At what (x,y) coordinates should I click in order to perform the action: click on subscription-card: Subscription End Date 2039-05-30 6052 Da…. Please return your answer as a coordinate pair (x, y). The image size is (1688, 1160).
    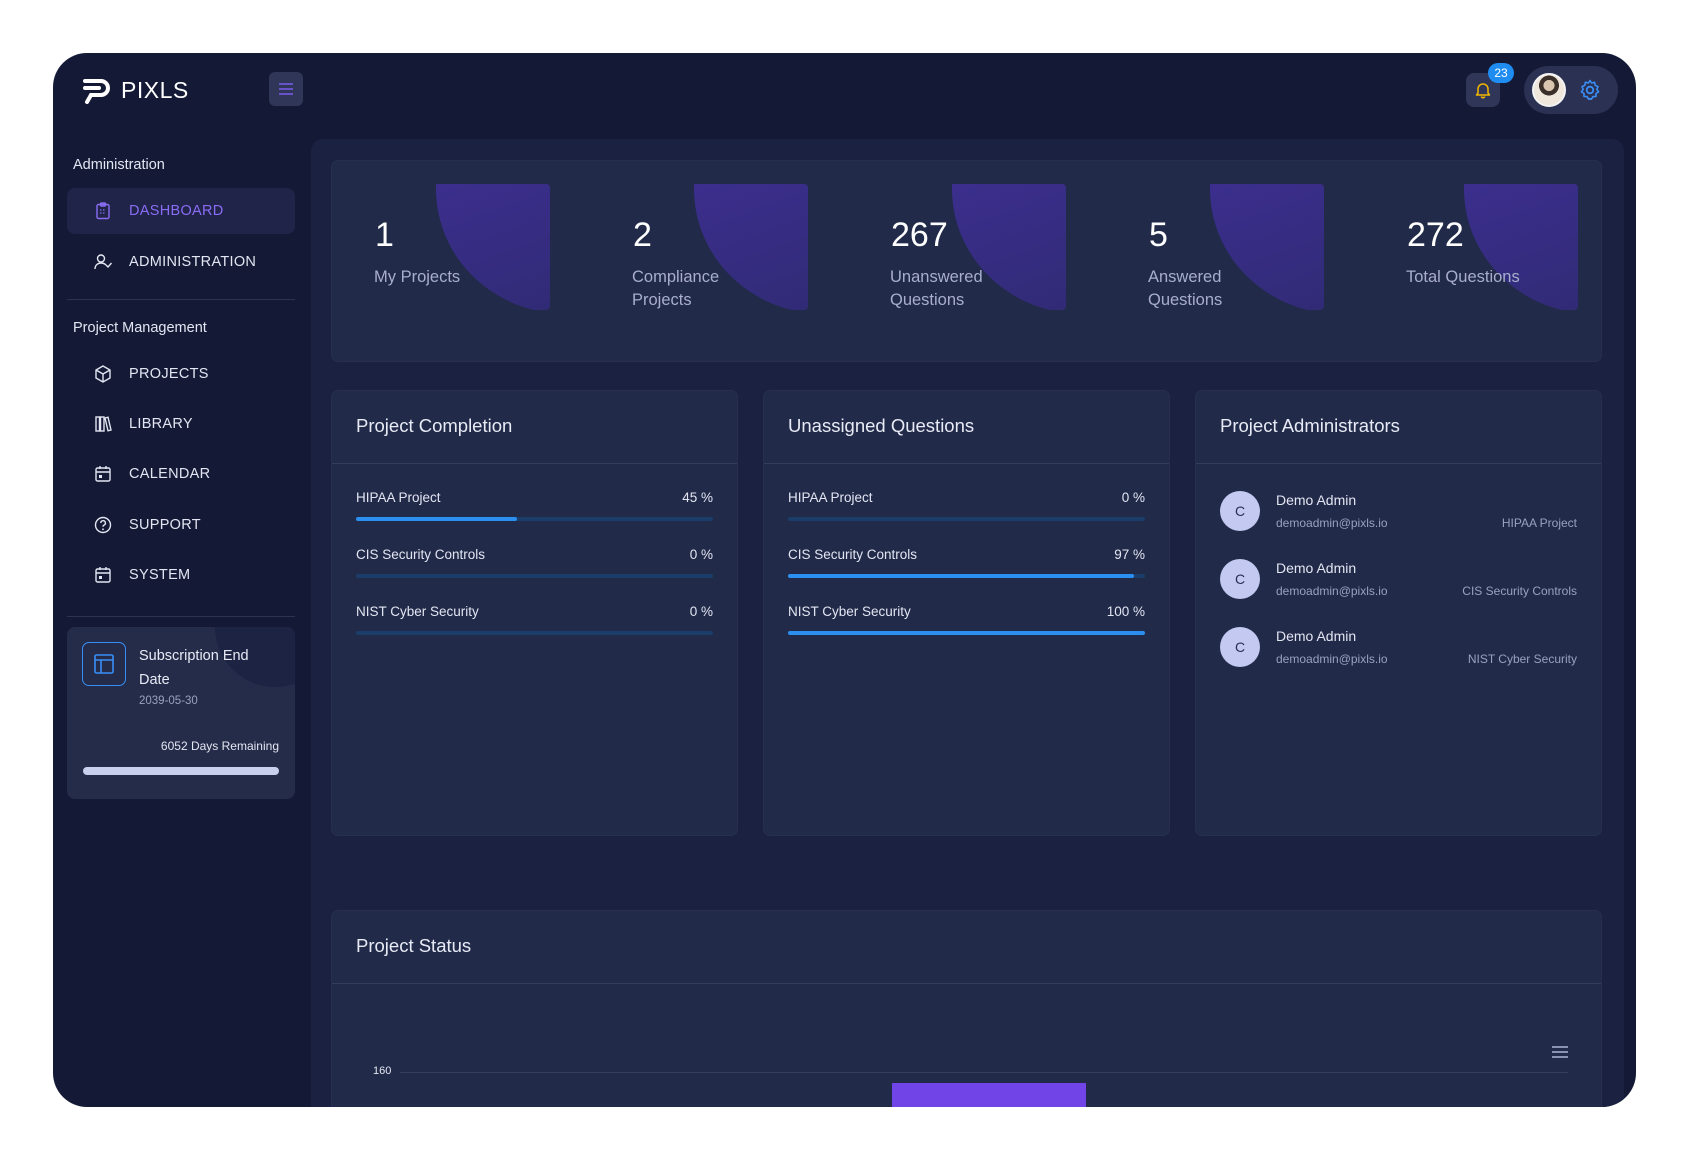
    Looking at the image, I should click on (181, 713).